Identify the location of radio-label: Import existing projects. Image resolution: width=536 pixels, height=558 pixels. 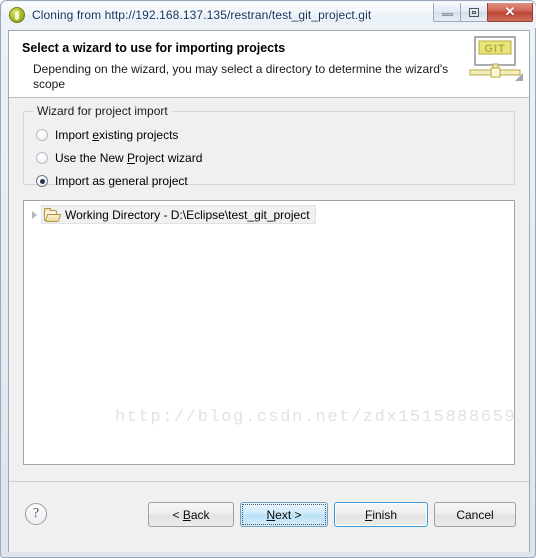
(117, 135).